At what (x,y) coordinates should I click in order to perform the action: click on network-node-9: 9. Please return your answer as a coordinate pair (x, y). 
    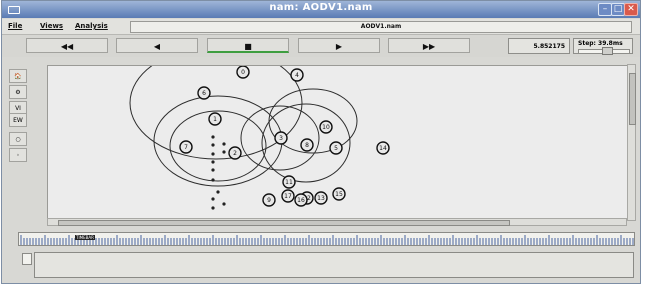
    Looking at the image, I should click on (269, 200).